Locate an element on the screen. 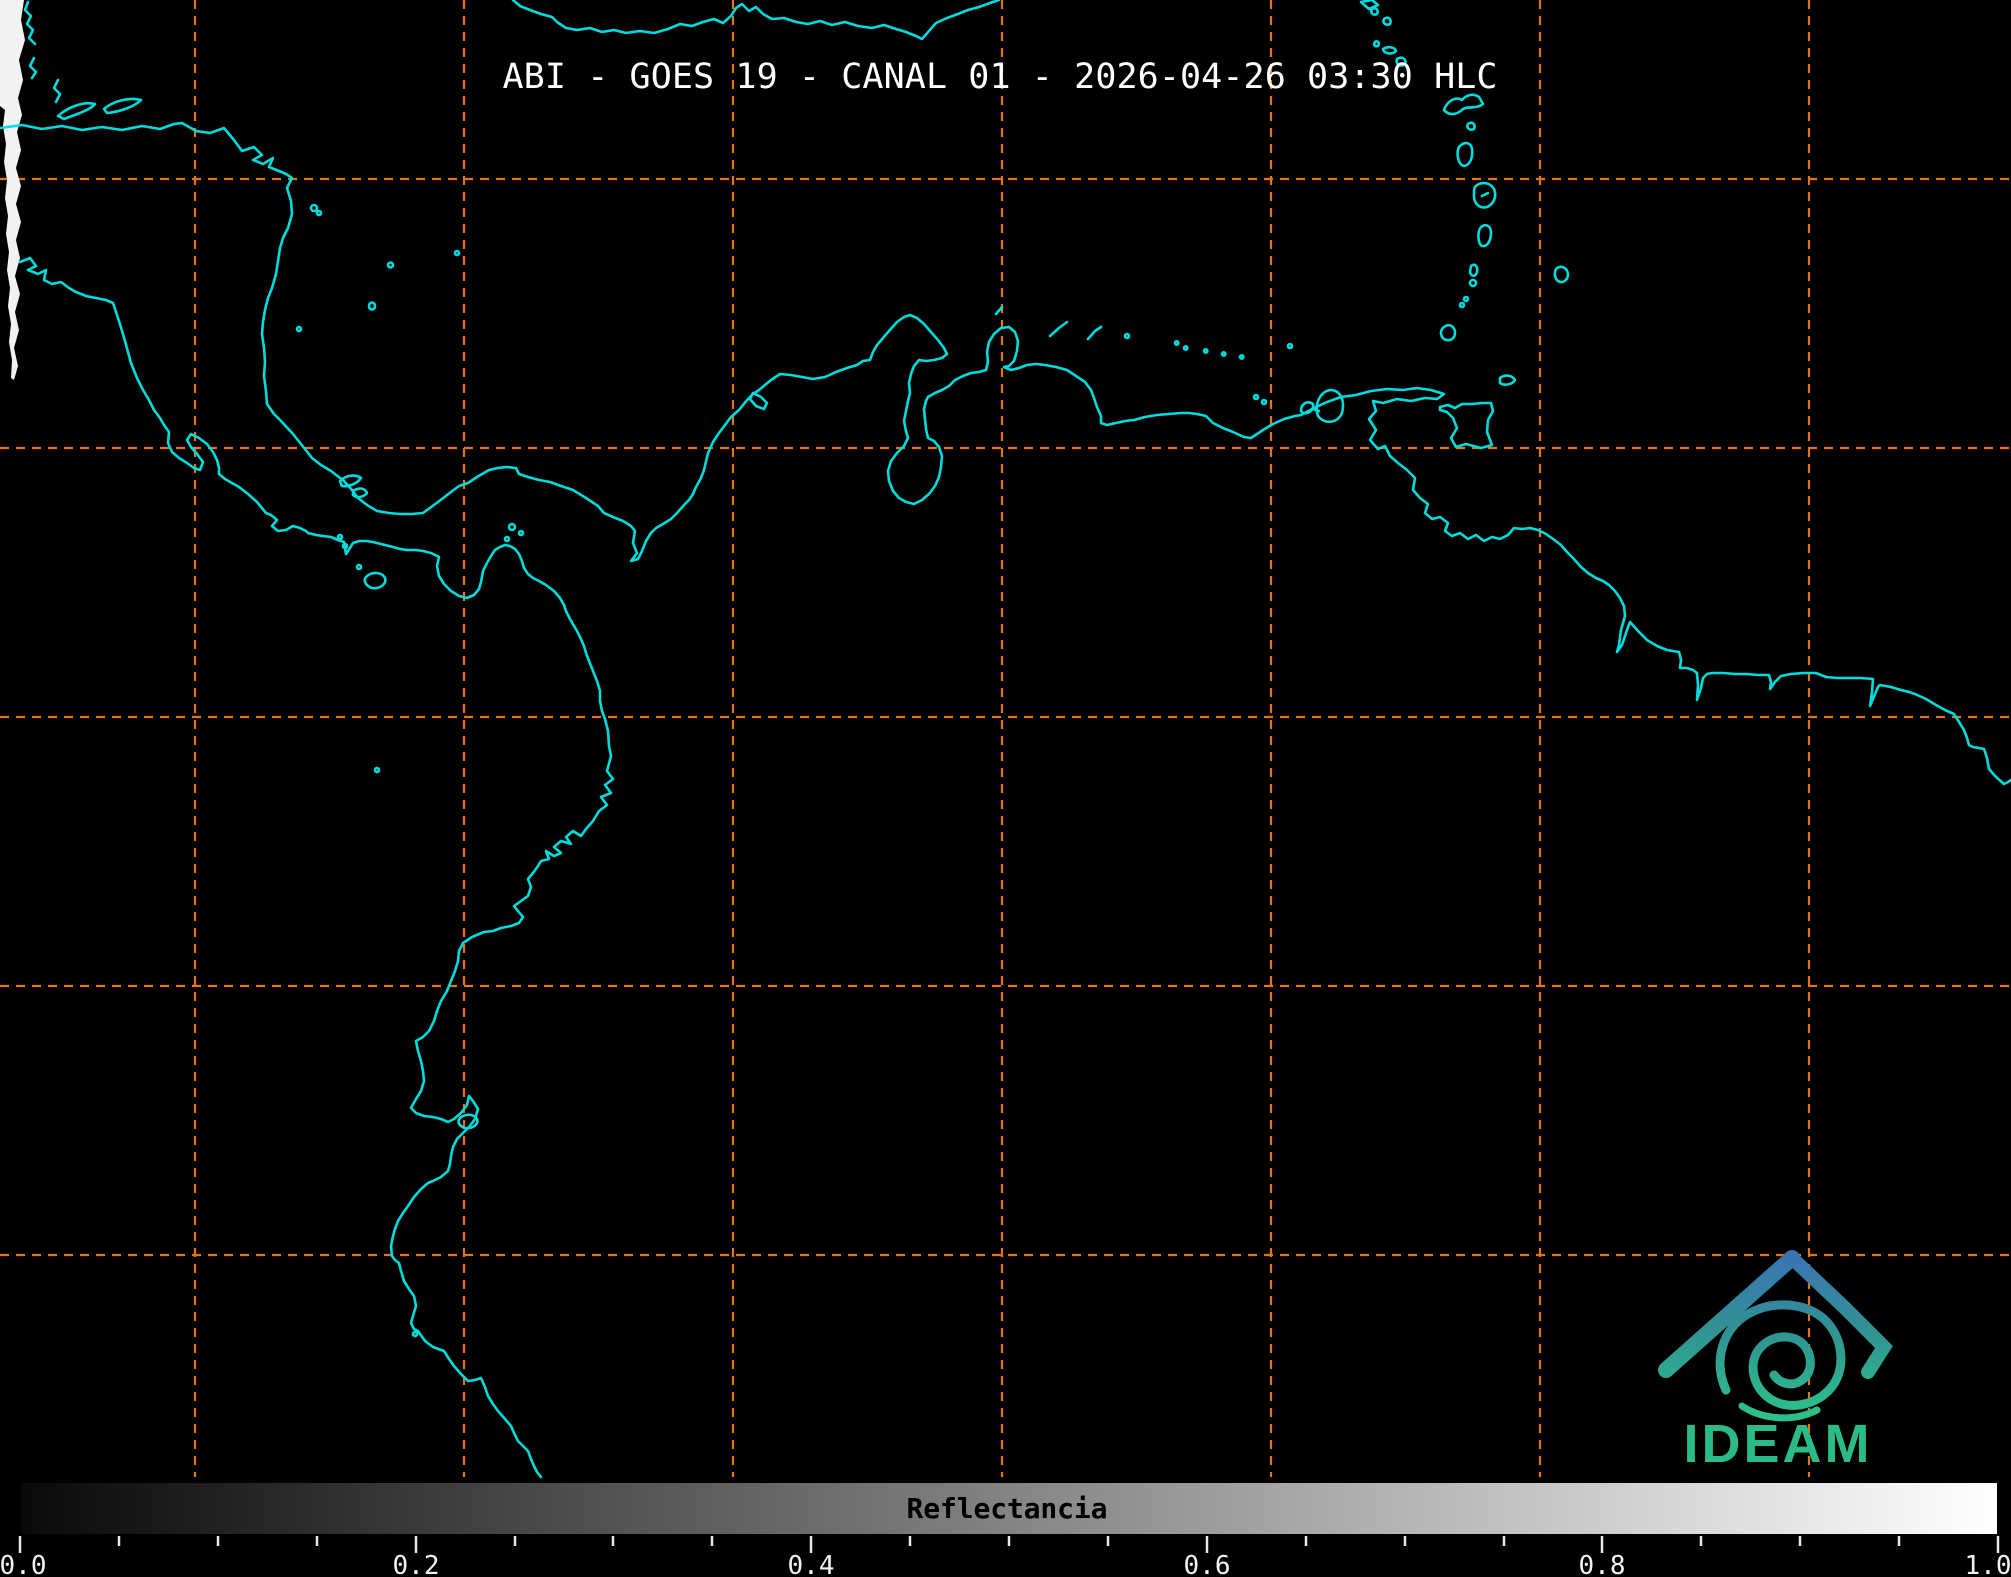 The height and width of the screenshot is (1577, 2011). colorbar: Reflectancia 0.0 0.2 0.4 0.6 0.8 1.0 is located at coordinates (1005, 1529).